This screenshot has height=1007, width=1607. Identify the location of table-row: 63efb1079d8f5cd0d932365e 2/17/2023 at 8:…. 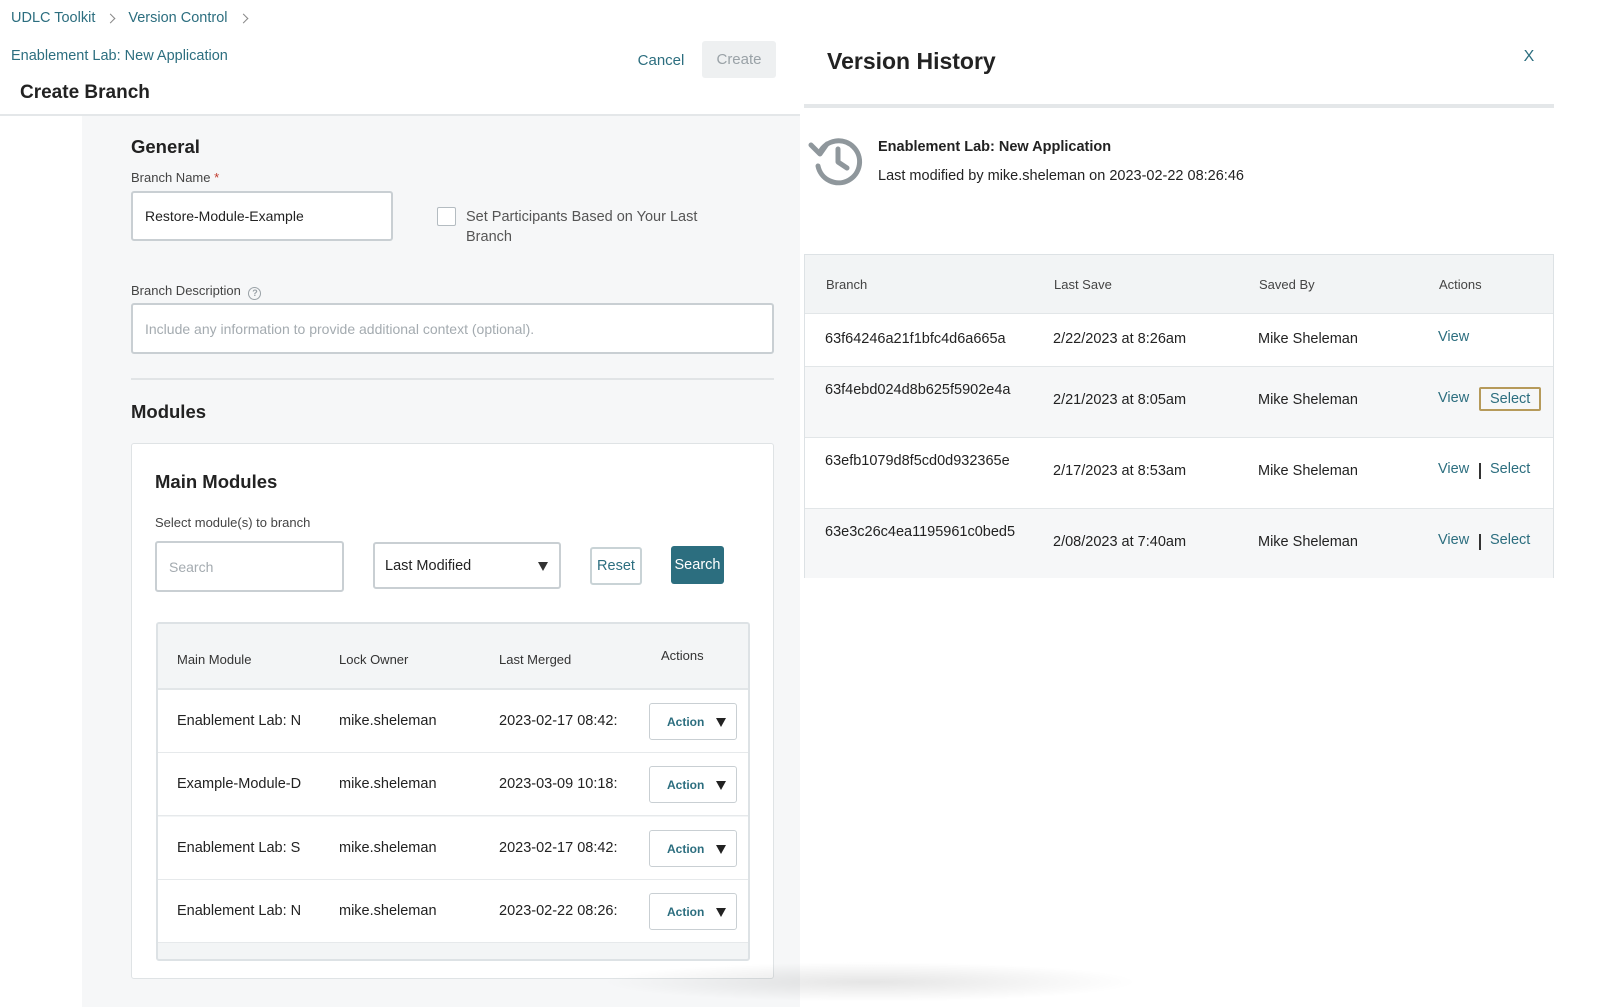
(1179, 472).